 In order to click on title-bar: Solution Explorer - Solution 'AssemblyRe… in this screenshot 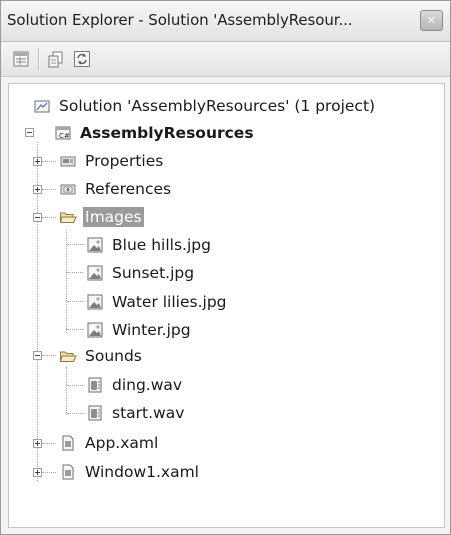, I will do `click(225, 21)`.